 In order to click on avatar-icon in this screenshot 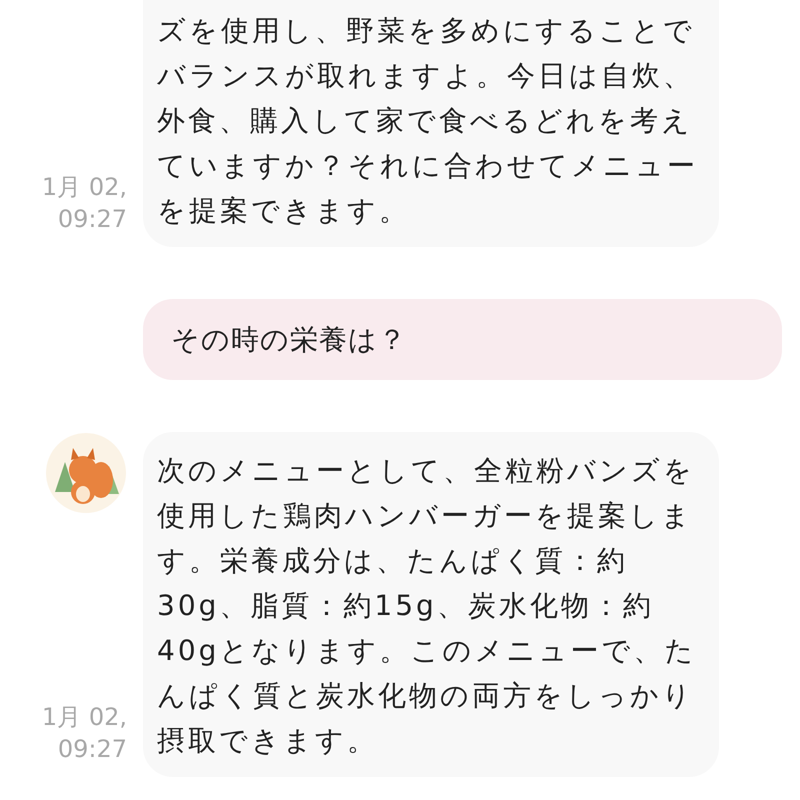, I will do `click(86, 473)`.